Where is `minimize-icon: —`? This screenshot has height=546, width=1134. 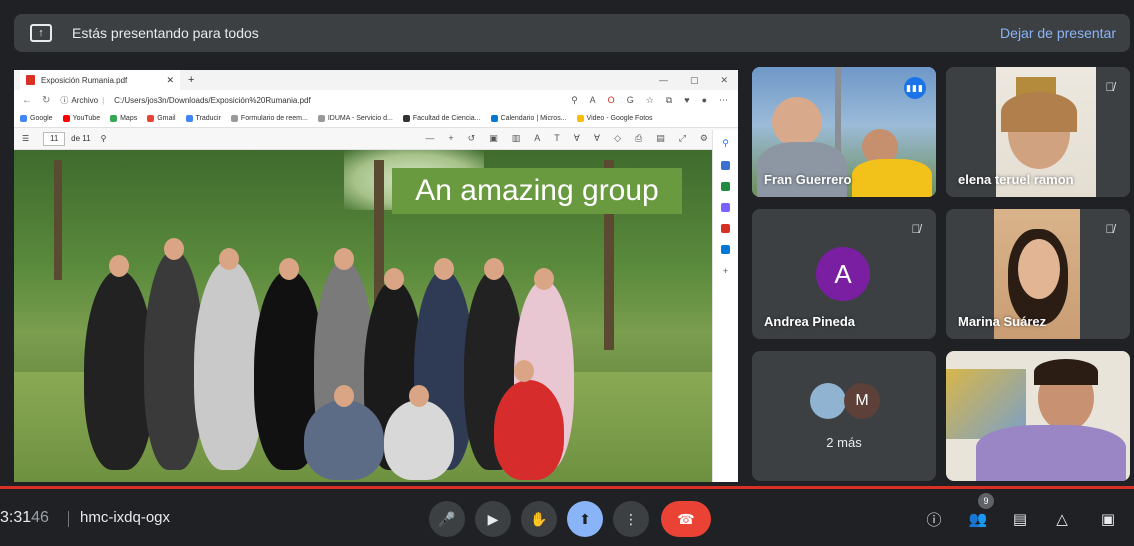
minimize-icon: — is located at coordinates (663, 80).